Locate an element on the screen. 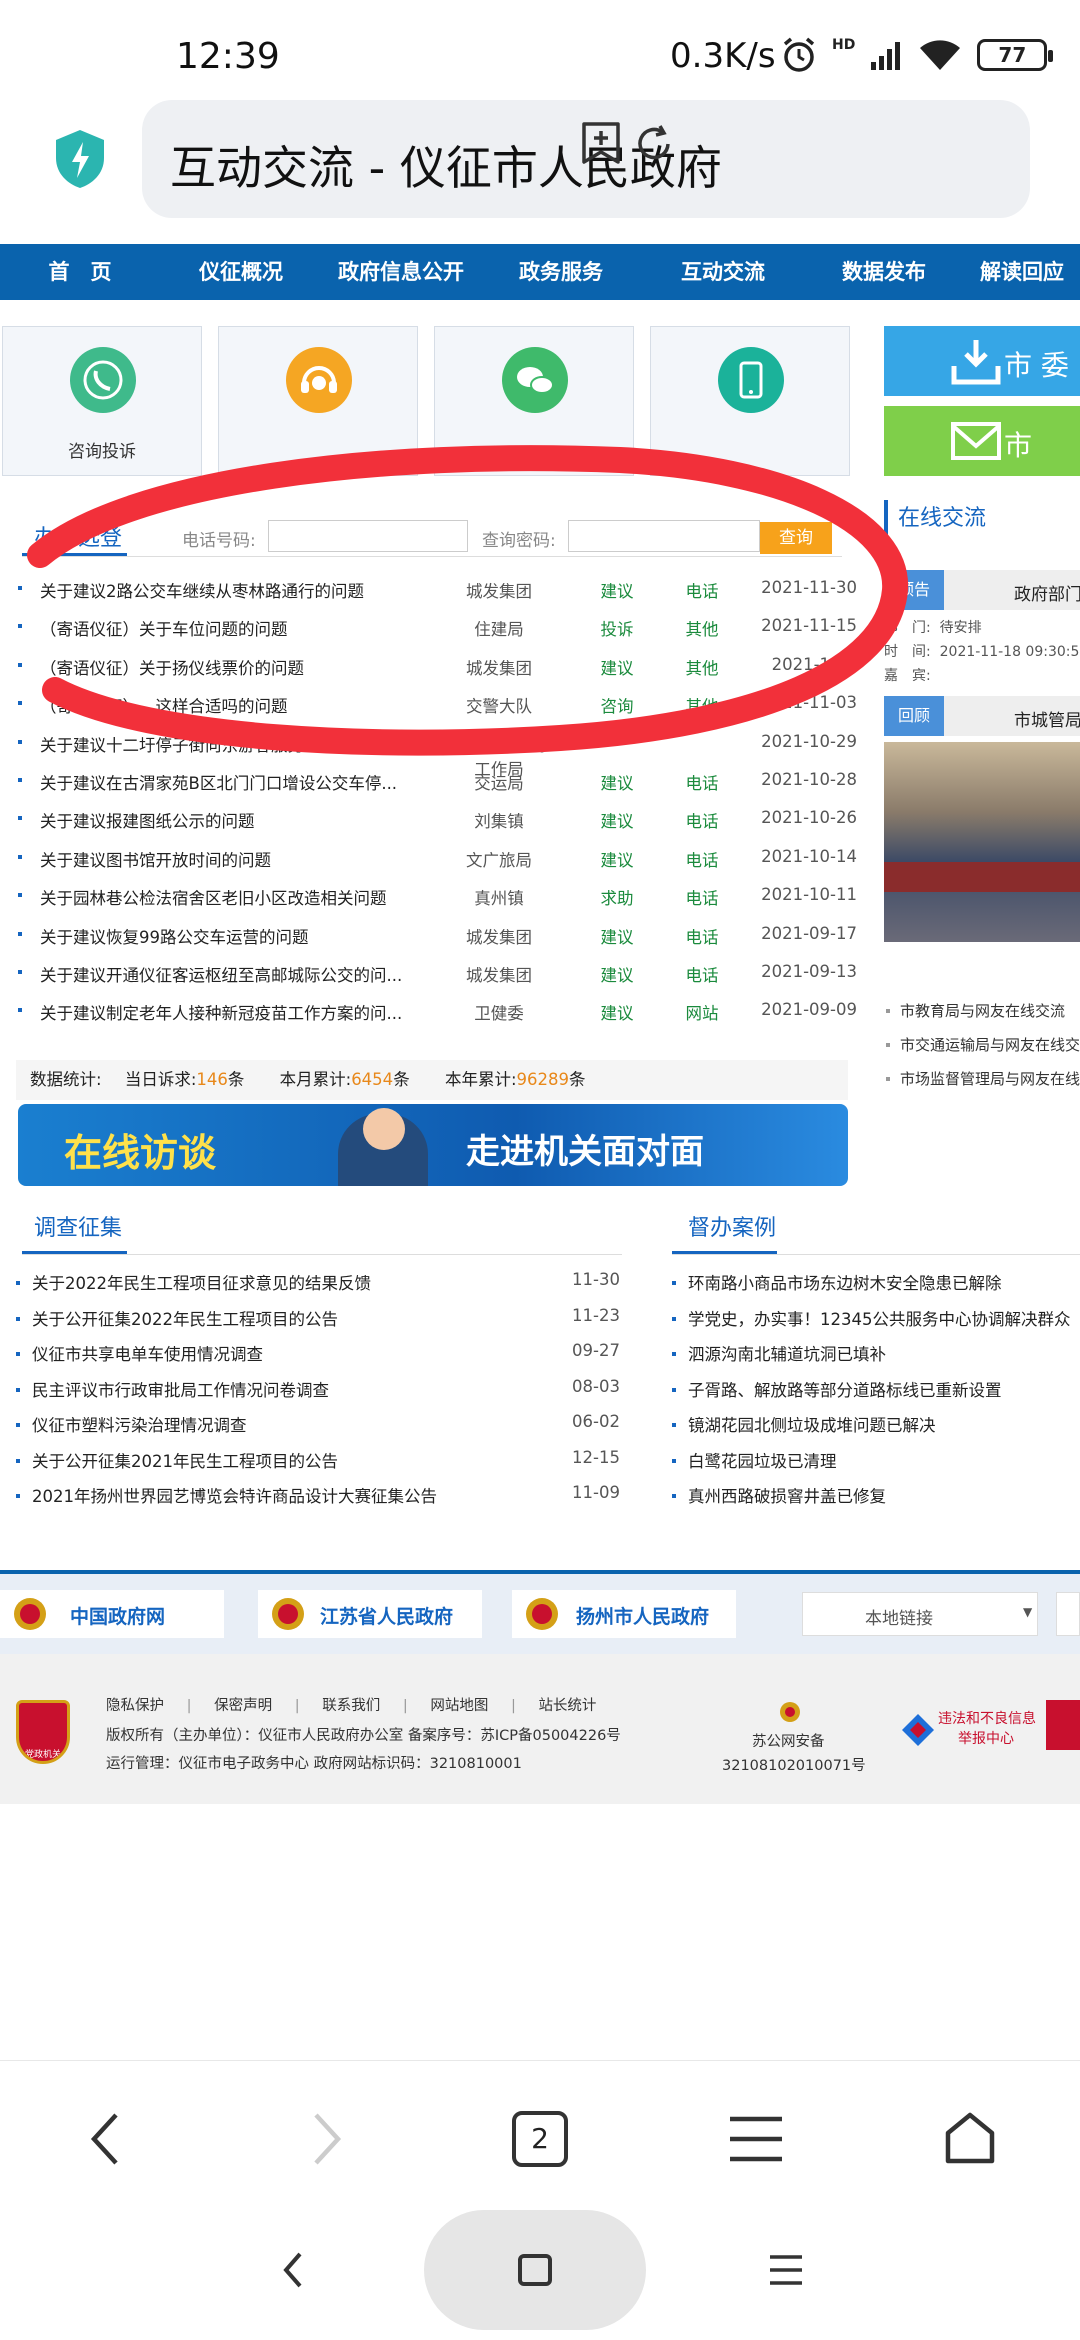 Image resolution: width=1080 pixels, height=2340 pixels. item-text: 2021年扬州世界园艺博览会特许商品设计大赛征集公告 is located at coordinates (234, 1496).